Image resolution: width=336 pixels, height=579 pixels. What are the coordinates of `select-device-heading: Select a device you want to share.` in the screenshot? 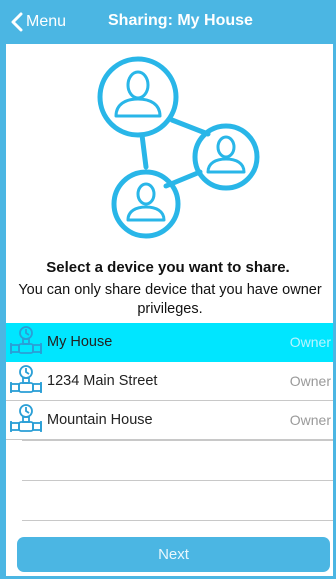 It's located at (168, 267).